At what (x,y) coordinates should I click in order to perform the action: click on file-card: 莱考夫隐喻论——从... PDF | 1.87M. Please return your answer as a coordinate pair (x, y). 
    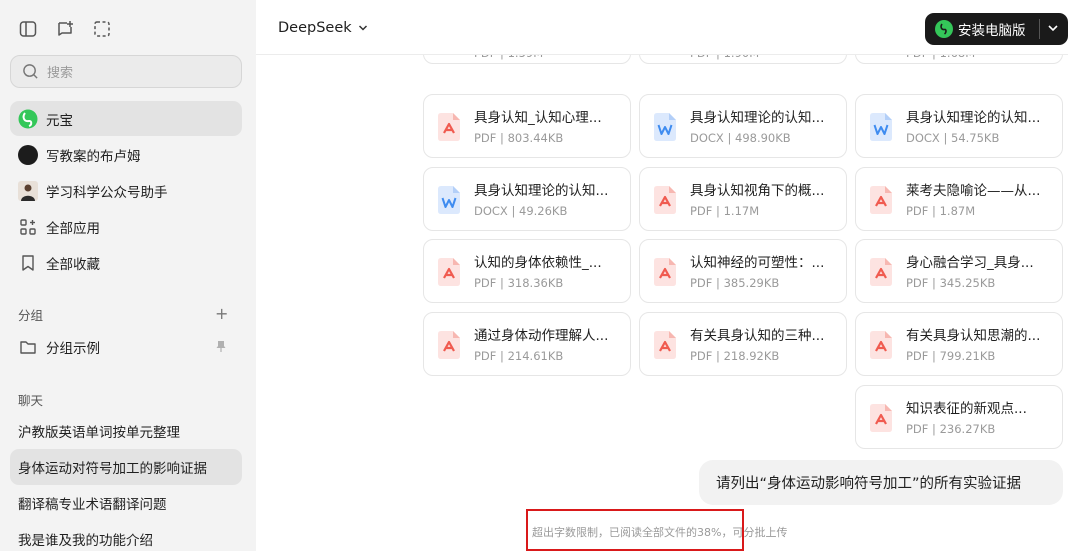
    Looking at the image, I should click on (959, 199).